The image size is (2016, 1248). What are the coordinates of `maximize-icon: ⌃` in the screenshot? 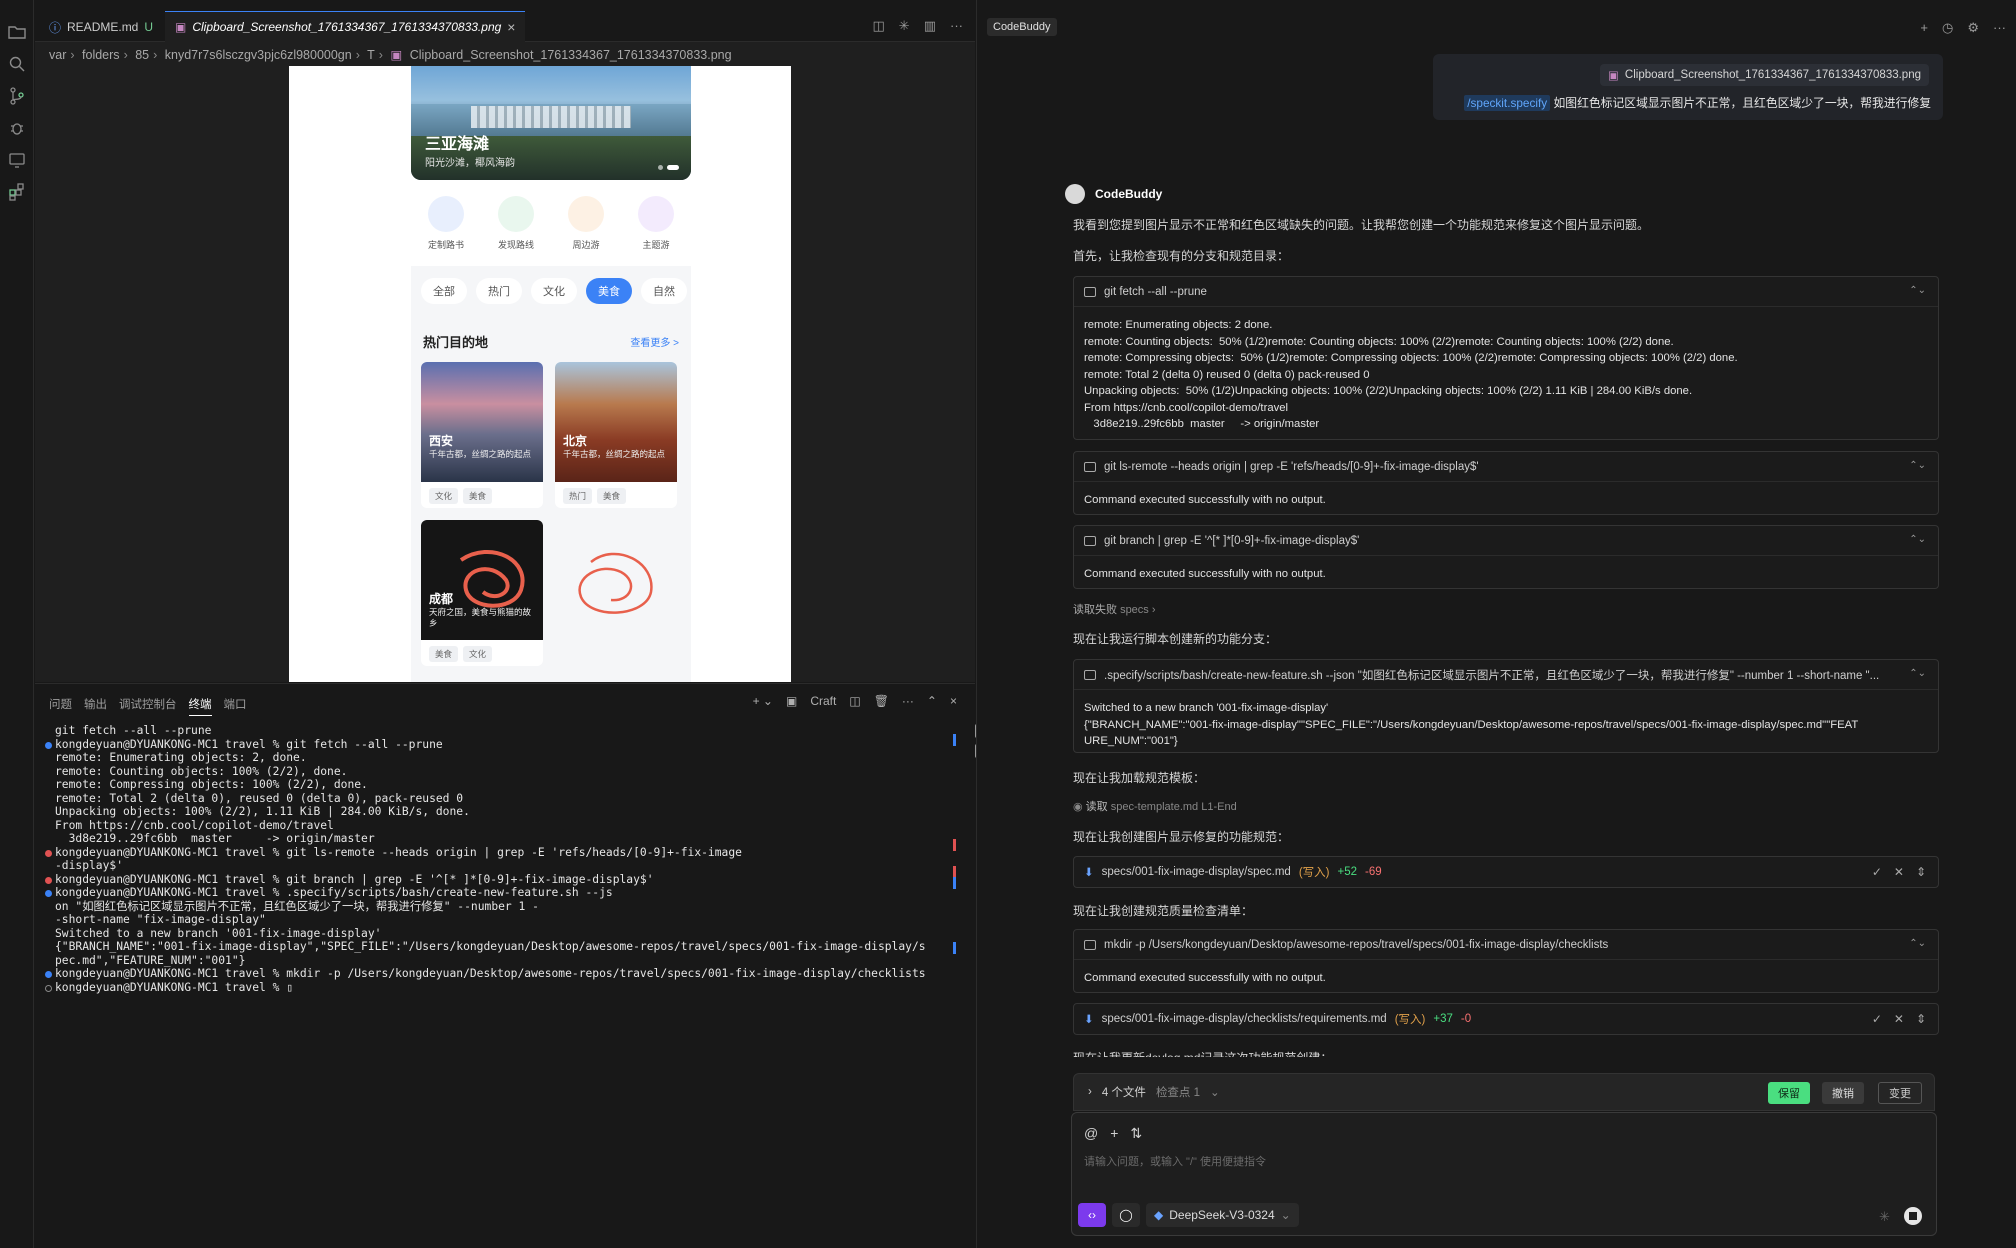 It's located at (932, 701).